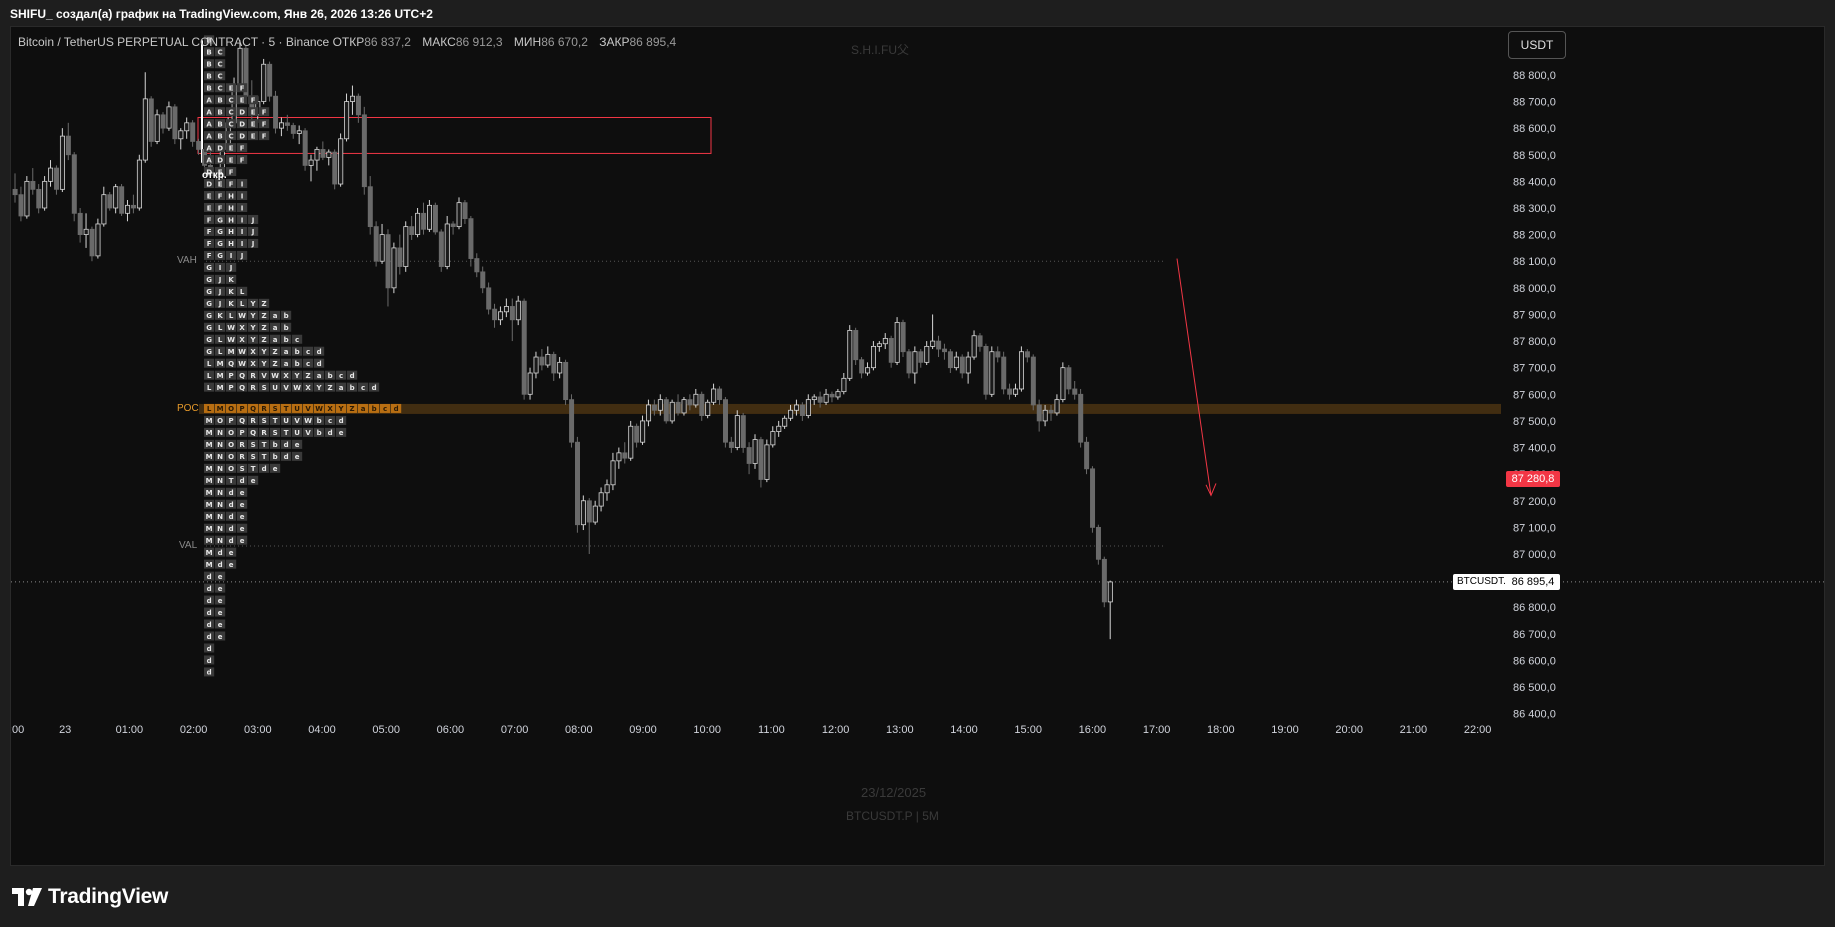 This screenshot has width=1835, height=927. What do you see at coordinates (1534, 289) in the screenshot?
I see `price-tick: 88 000,0` at bounding box center [1534, 289].